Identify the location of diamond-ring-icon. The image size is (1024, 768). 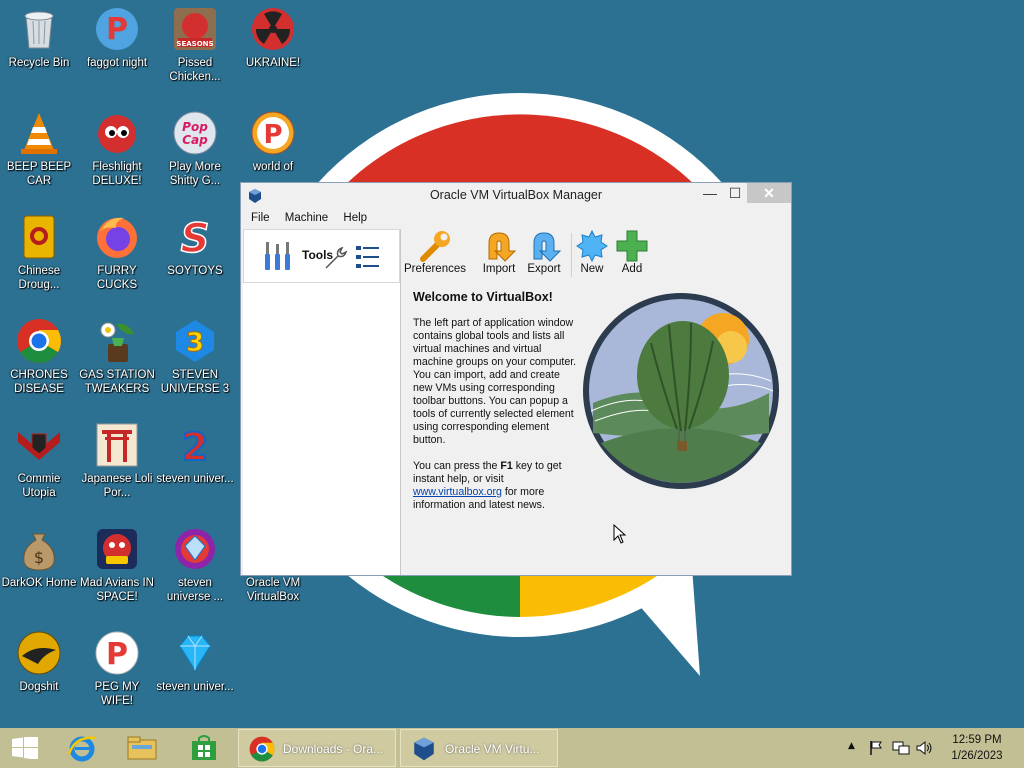
(195, 549).